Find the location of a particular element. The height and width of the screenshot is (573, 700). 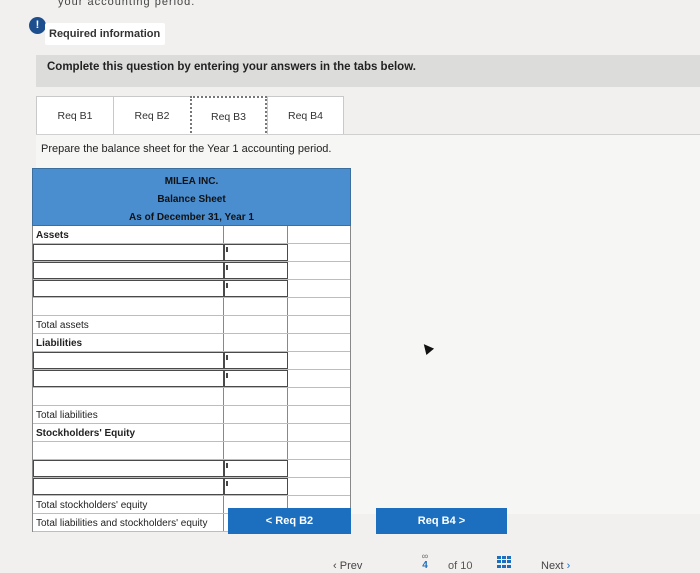

next-page-link: Next › is located at coordinates (555, 566).